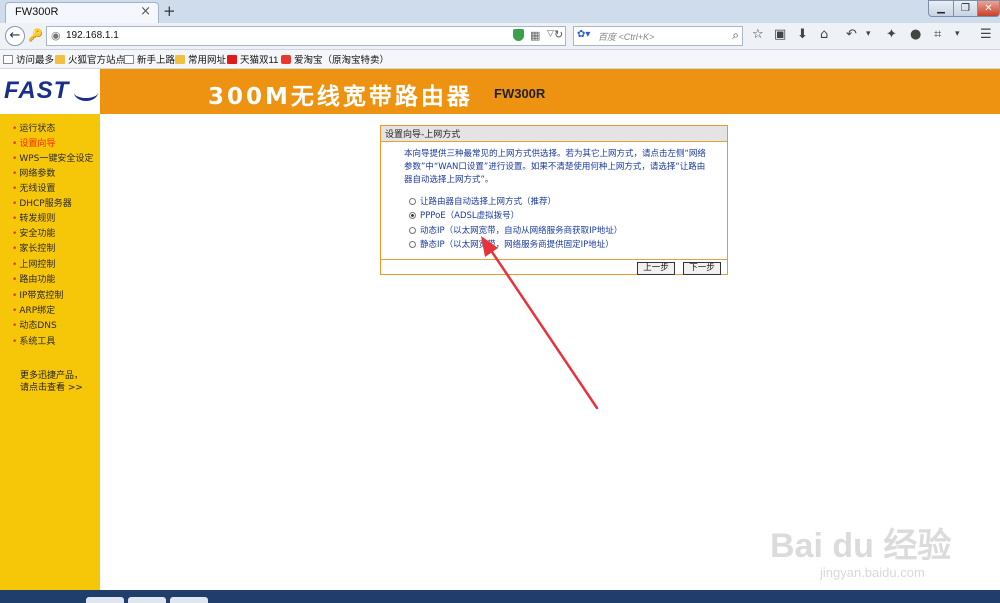  Describe the element at coordinates (34, 326) in the screenshot. I see `sidebar-item-ddns: • 动态DNS` at that location.